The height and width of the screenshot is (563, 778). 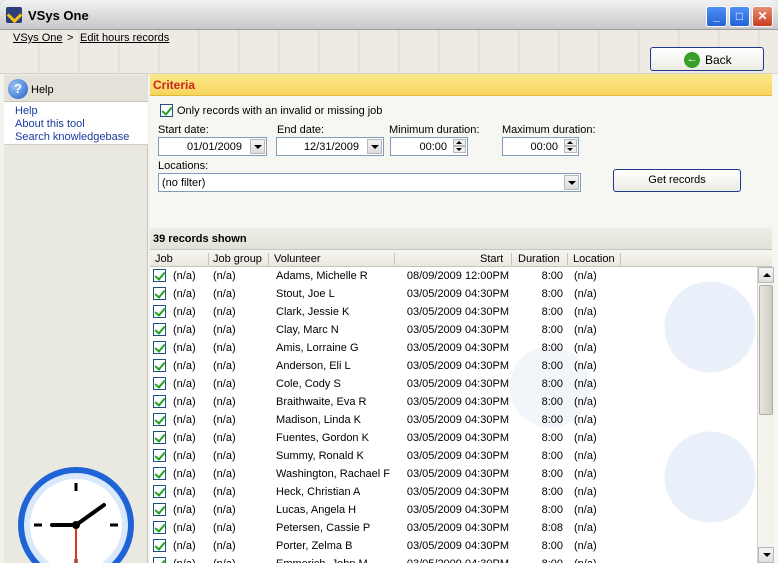 What do you see at coordinates (174, 85) in the screenshot?
I see `criteria-title: Criteria` at bounding box center [174, 85].